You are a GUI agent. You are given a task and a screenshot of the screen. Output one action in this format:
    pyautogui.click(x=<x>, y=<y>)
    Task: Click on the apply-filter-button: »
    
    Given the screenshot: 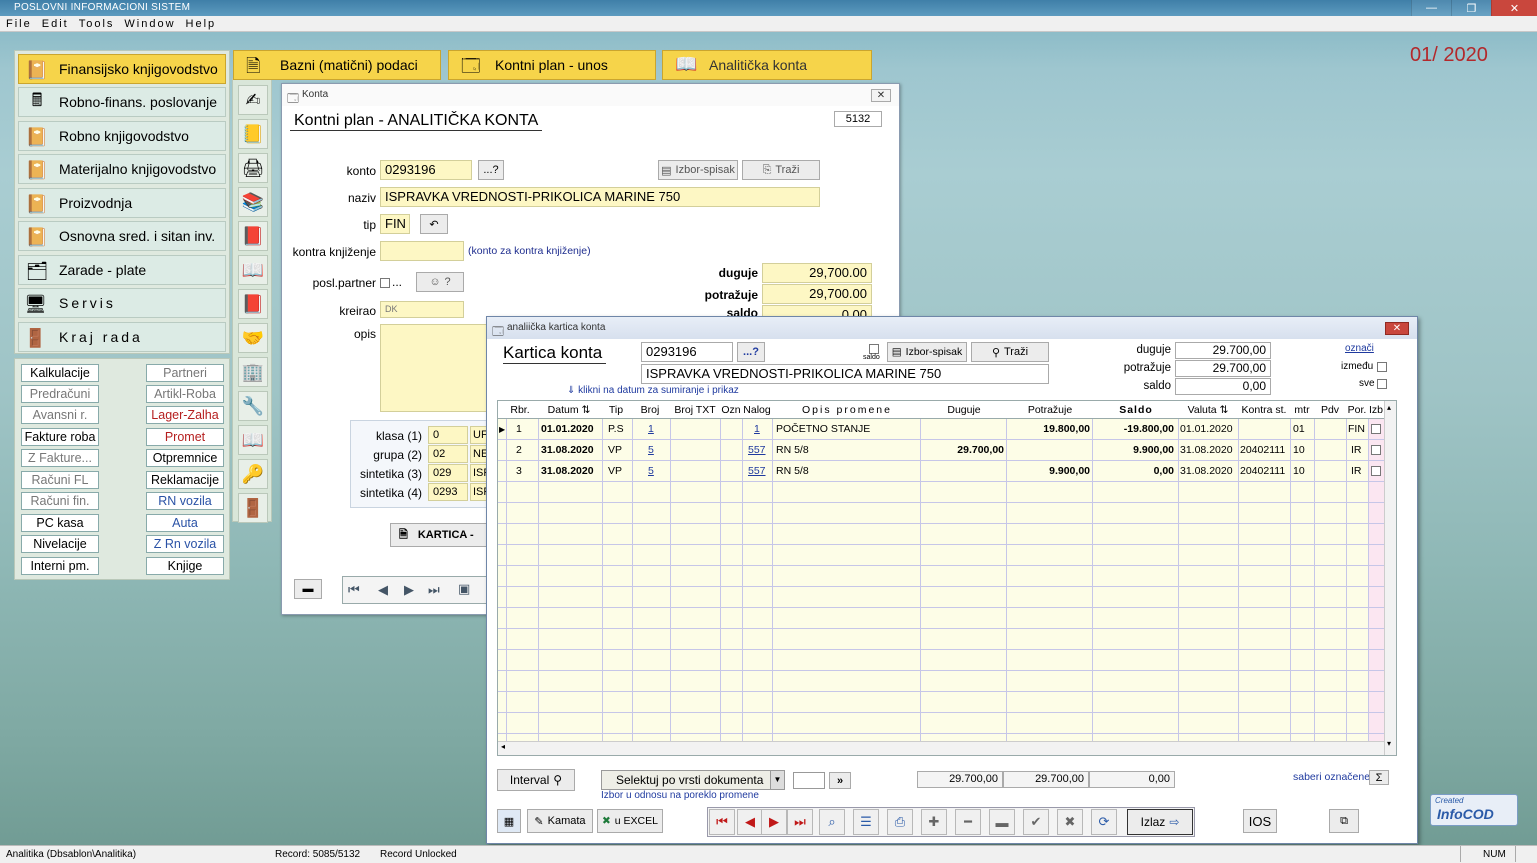 What is the action you would take?
    pyautogui.click(x=840, y=780)
    